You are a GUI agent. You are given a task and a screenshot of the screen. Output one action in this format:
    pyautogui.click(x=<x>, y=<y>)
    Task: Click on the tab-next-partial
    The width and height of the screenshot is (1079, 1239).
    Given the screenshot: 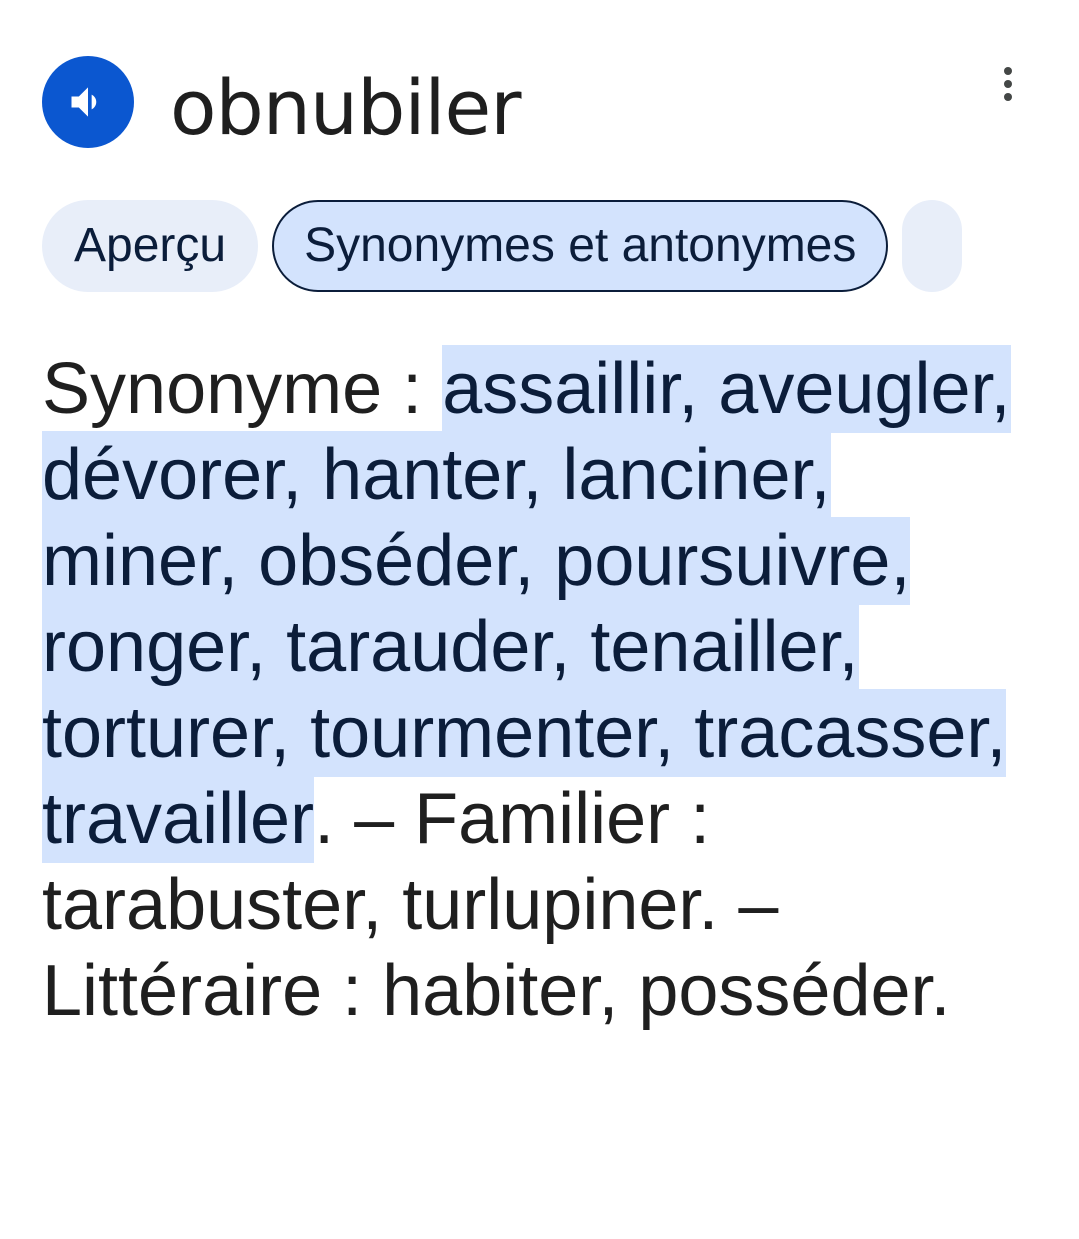 What is the action you would take?
    pyautogui.click(x=932, y=246)
    